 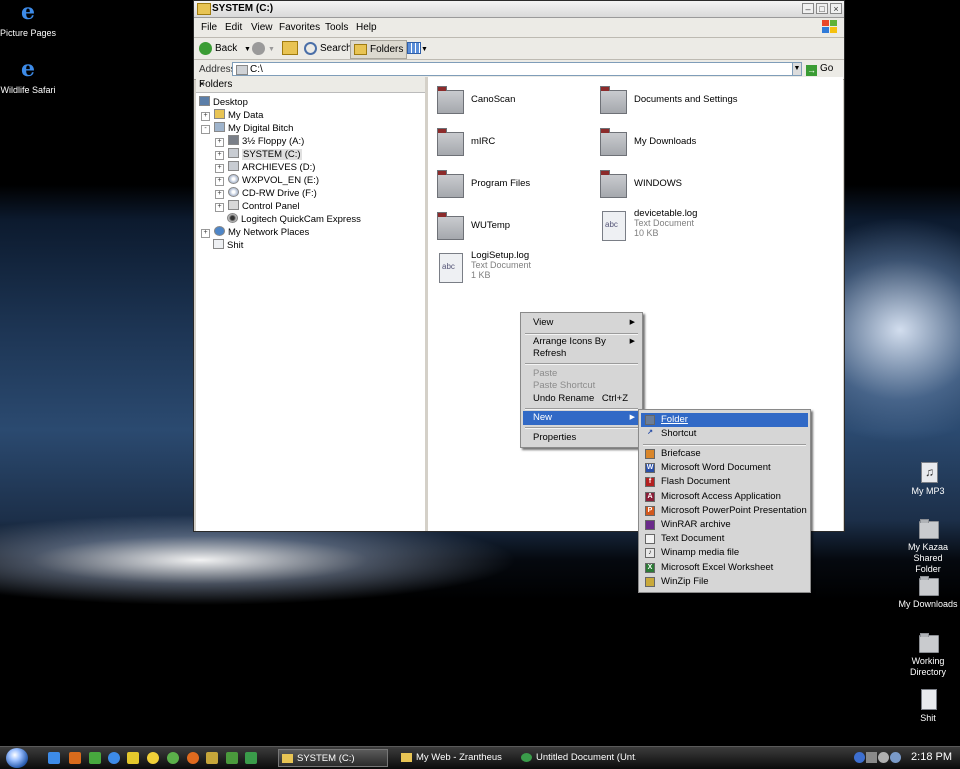 What do you see at coordinates (232, 758) in the screenshot?
I see `quicklaunch-winamp-icon` at bounding box center [232, 758].